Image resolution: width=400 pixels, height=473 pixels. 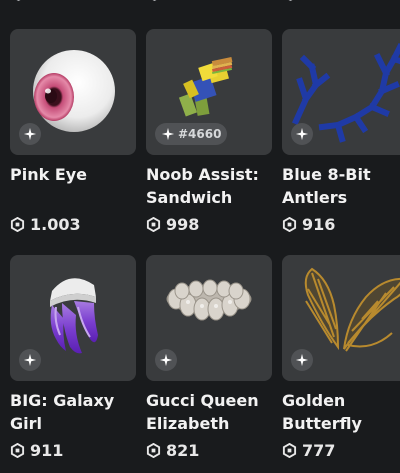 I want to click on item-price: 911, so click(x=73, y=450).